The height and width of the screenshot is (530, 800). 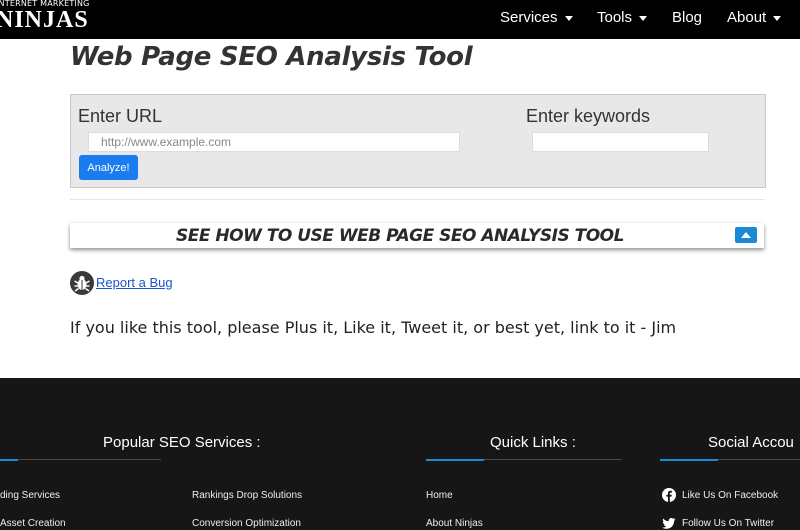 I want to click on nav-blog-label: Blog, so click(x=687, y=17).